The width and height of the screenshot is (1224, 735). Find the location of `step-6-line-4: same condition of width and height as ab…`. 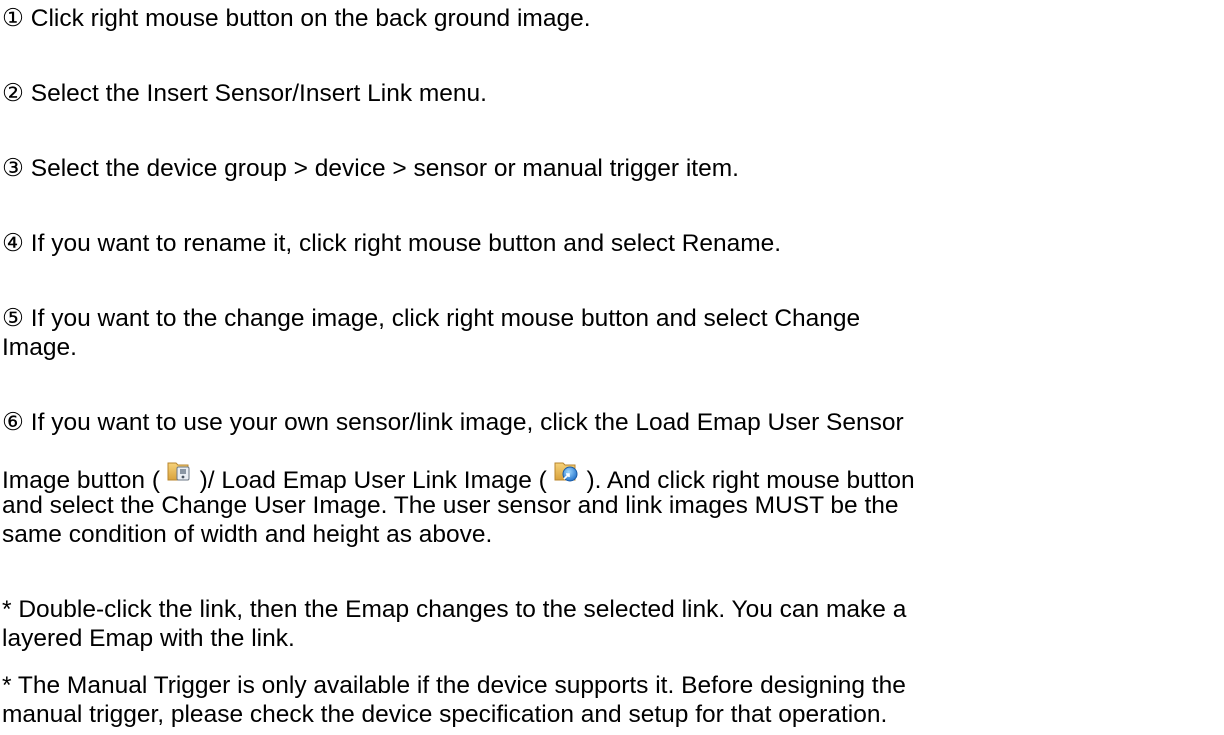

step-6-line-4: same condition of width and height as ab… is located at coordinates (247, 534).